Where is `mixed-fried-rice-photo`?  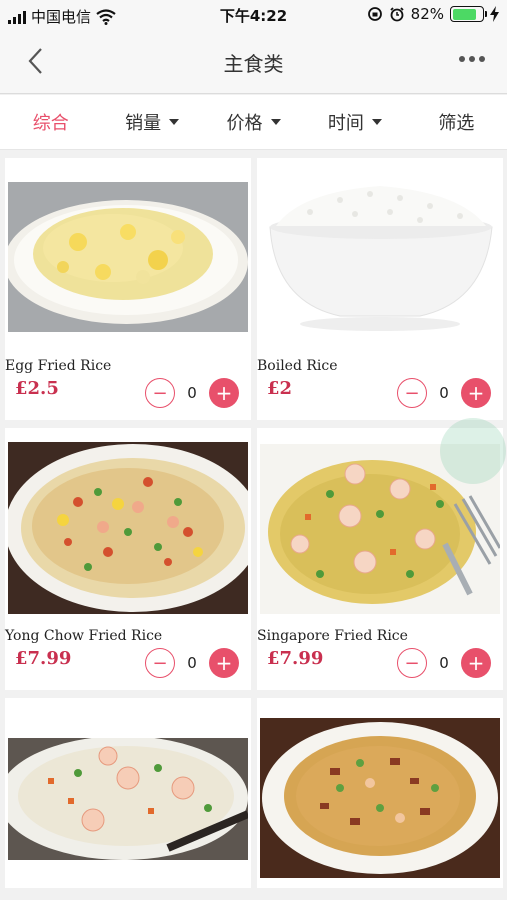
mixed-fried-rice-photo is located at coordinates (380, 798).